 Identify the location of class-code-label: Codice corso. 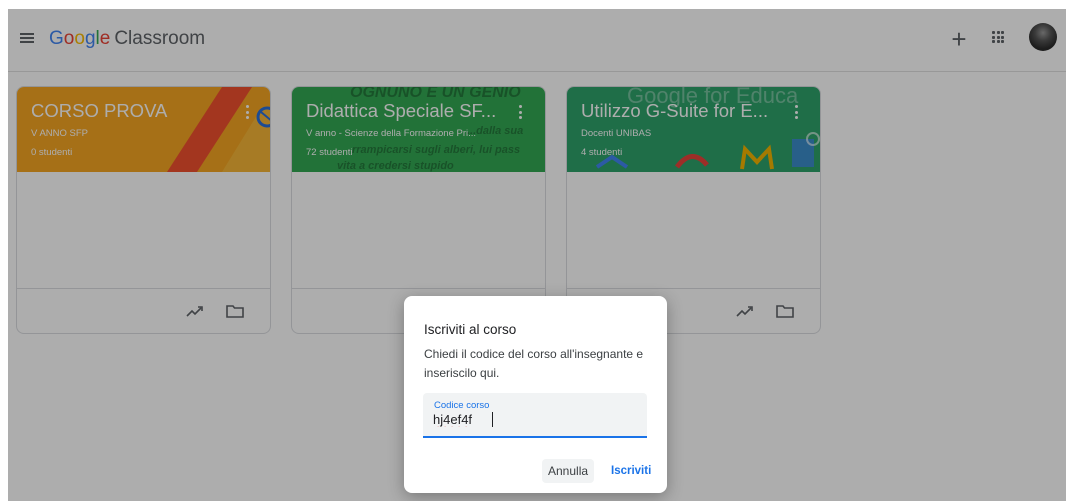
(462, 405).